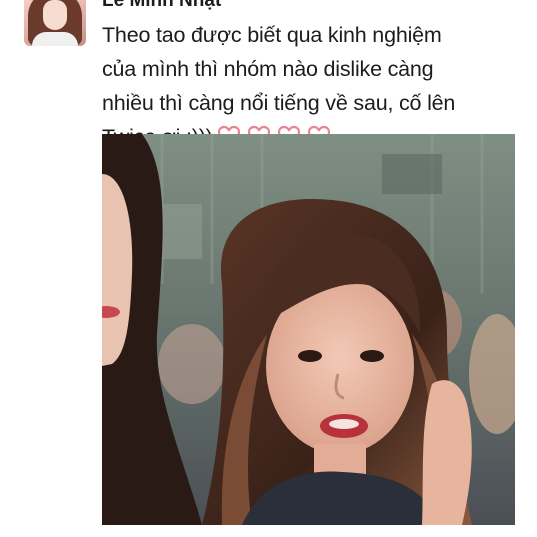  Describe the element at coordinates (55, 39) in the screenshot. I see `avatar-shirt` at that location.